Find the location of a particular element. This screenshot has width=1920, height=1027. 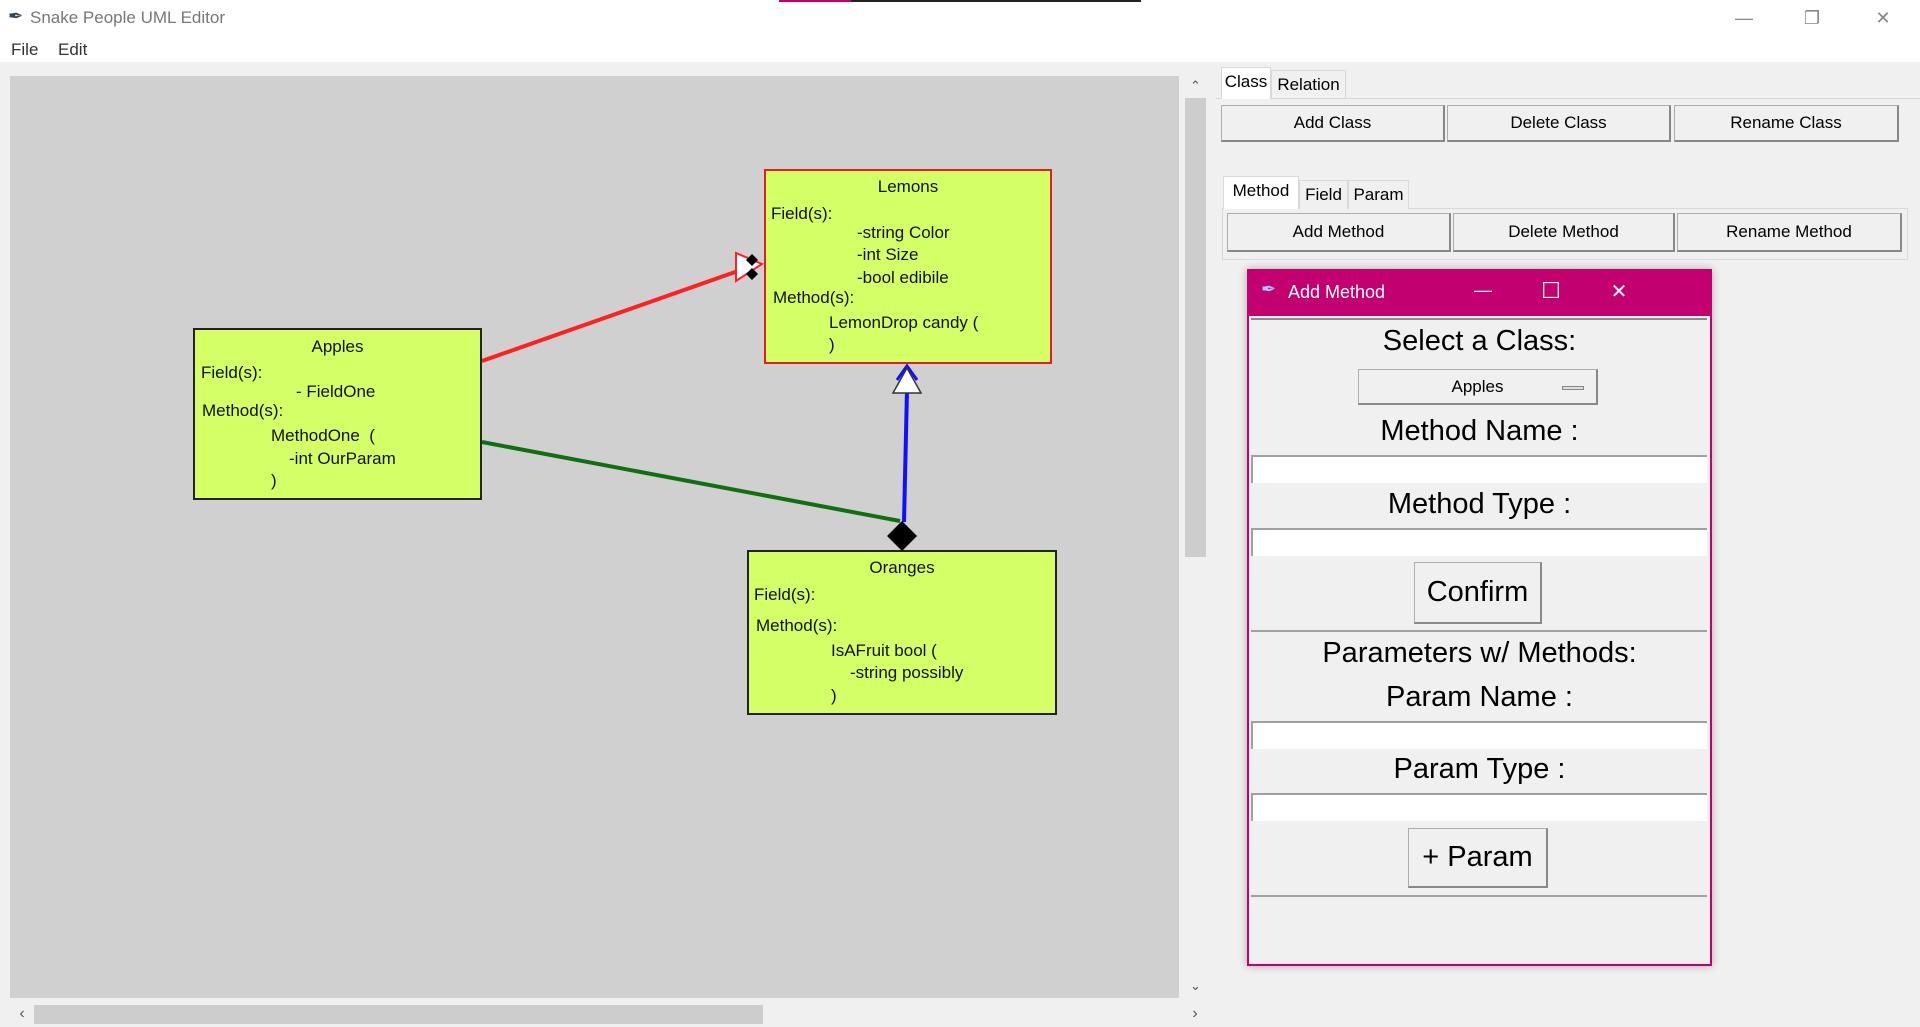

confirm-button: Confirm is located at coordinates (1478, 593).